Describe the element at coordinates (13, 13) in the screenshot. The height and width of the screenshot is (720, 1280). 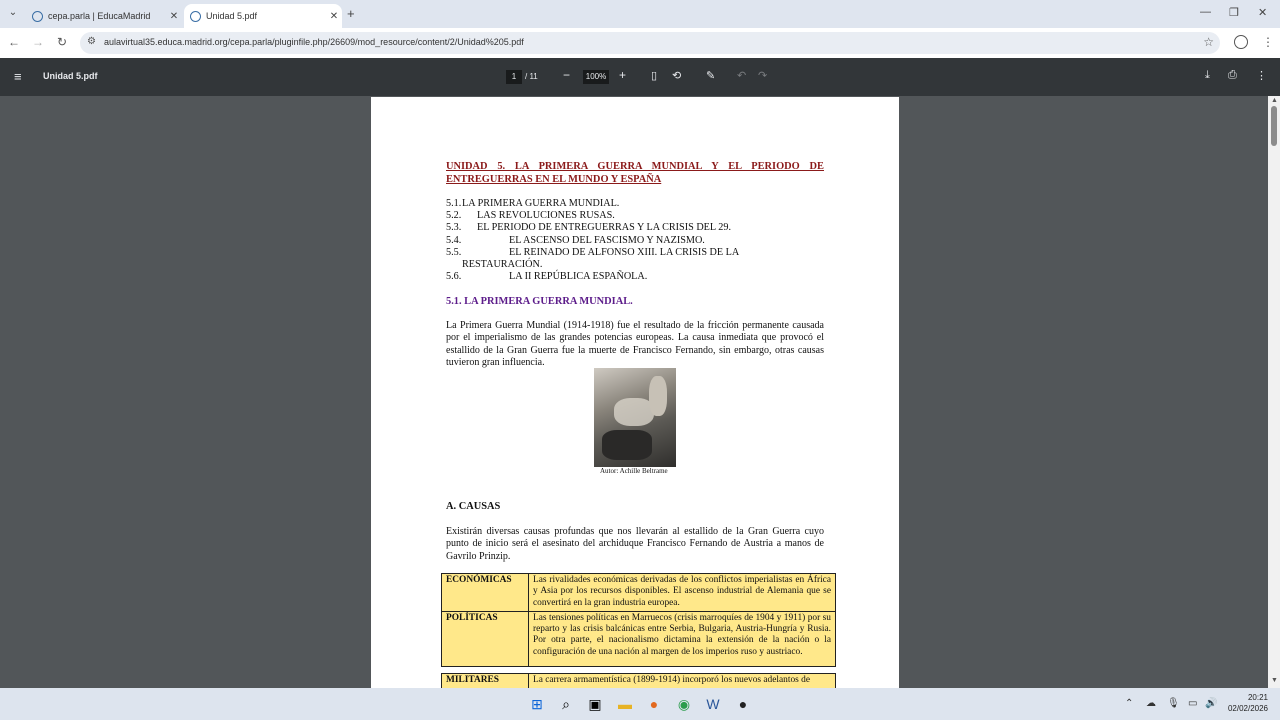
I see `tab-search-icon: ⌄` at that location.